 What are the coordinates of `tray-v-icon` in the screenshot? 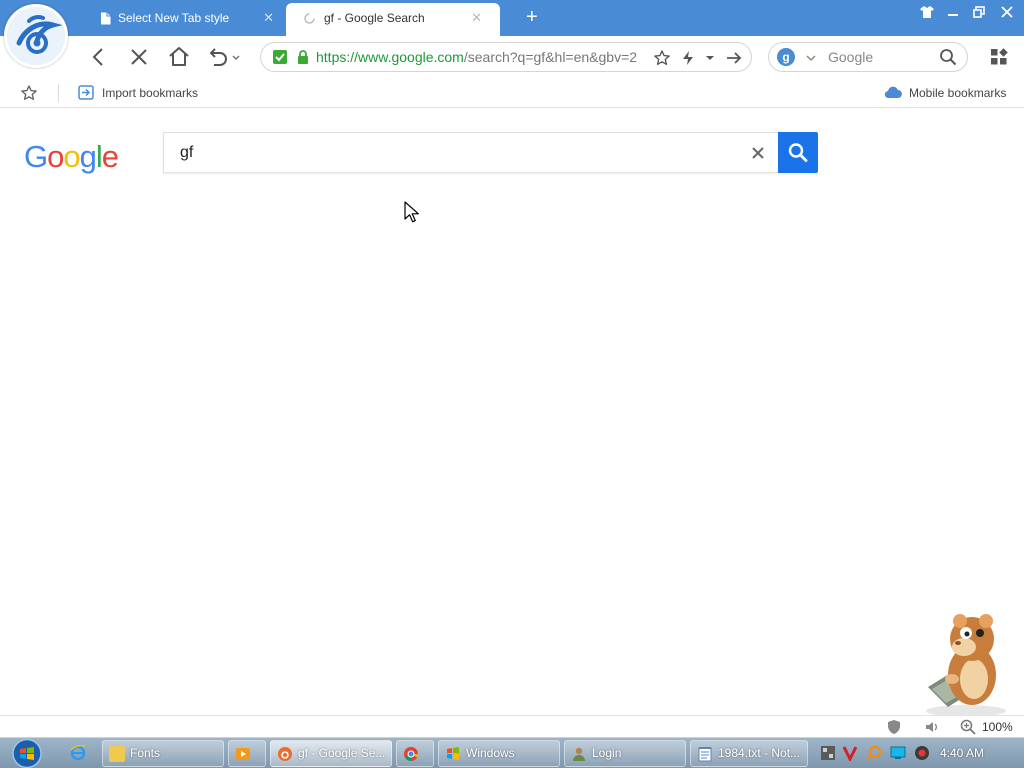 It's located at (850, 753).